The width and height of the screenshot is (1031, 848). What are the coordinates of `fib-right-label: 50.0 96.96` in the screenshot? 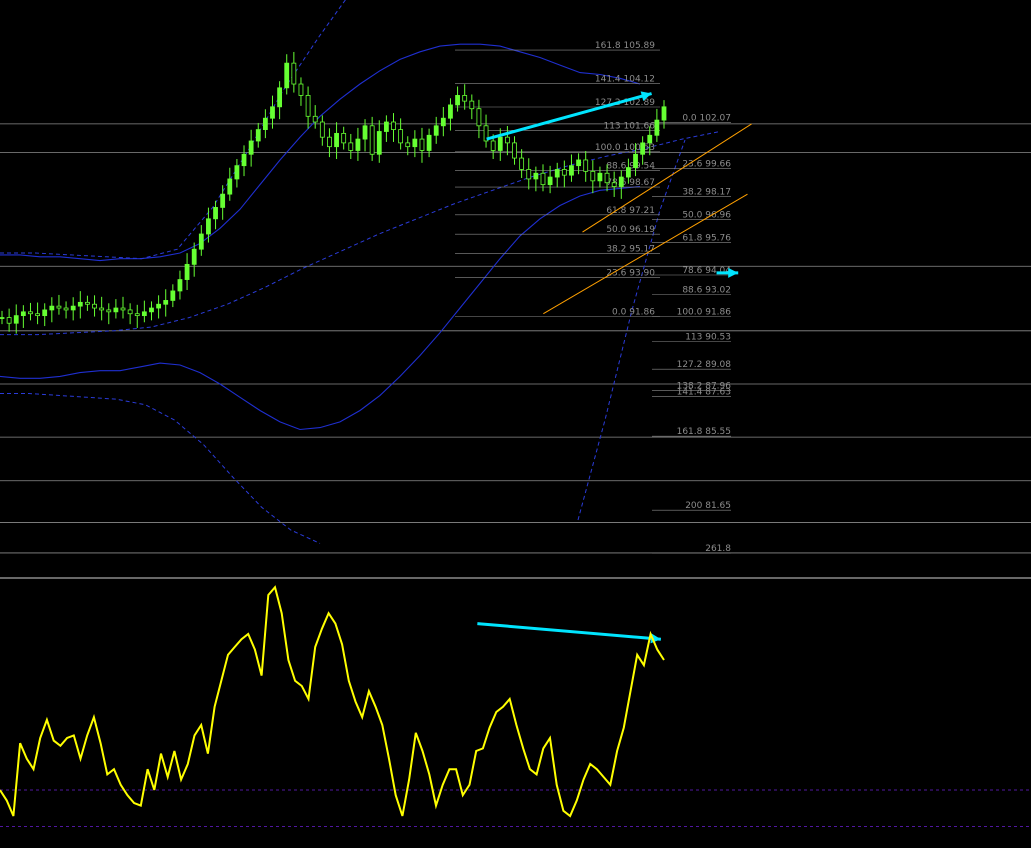 It's located at (706, 216).